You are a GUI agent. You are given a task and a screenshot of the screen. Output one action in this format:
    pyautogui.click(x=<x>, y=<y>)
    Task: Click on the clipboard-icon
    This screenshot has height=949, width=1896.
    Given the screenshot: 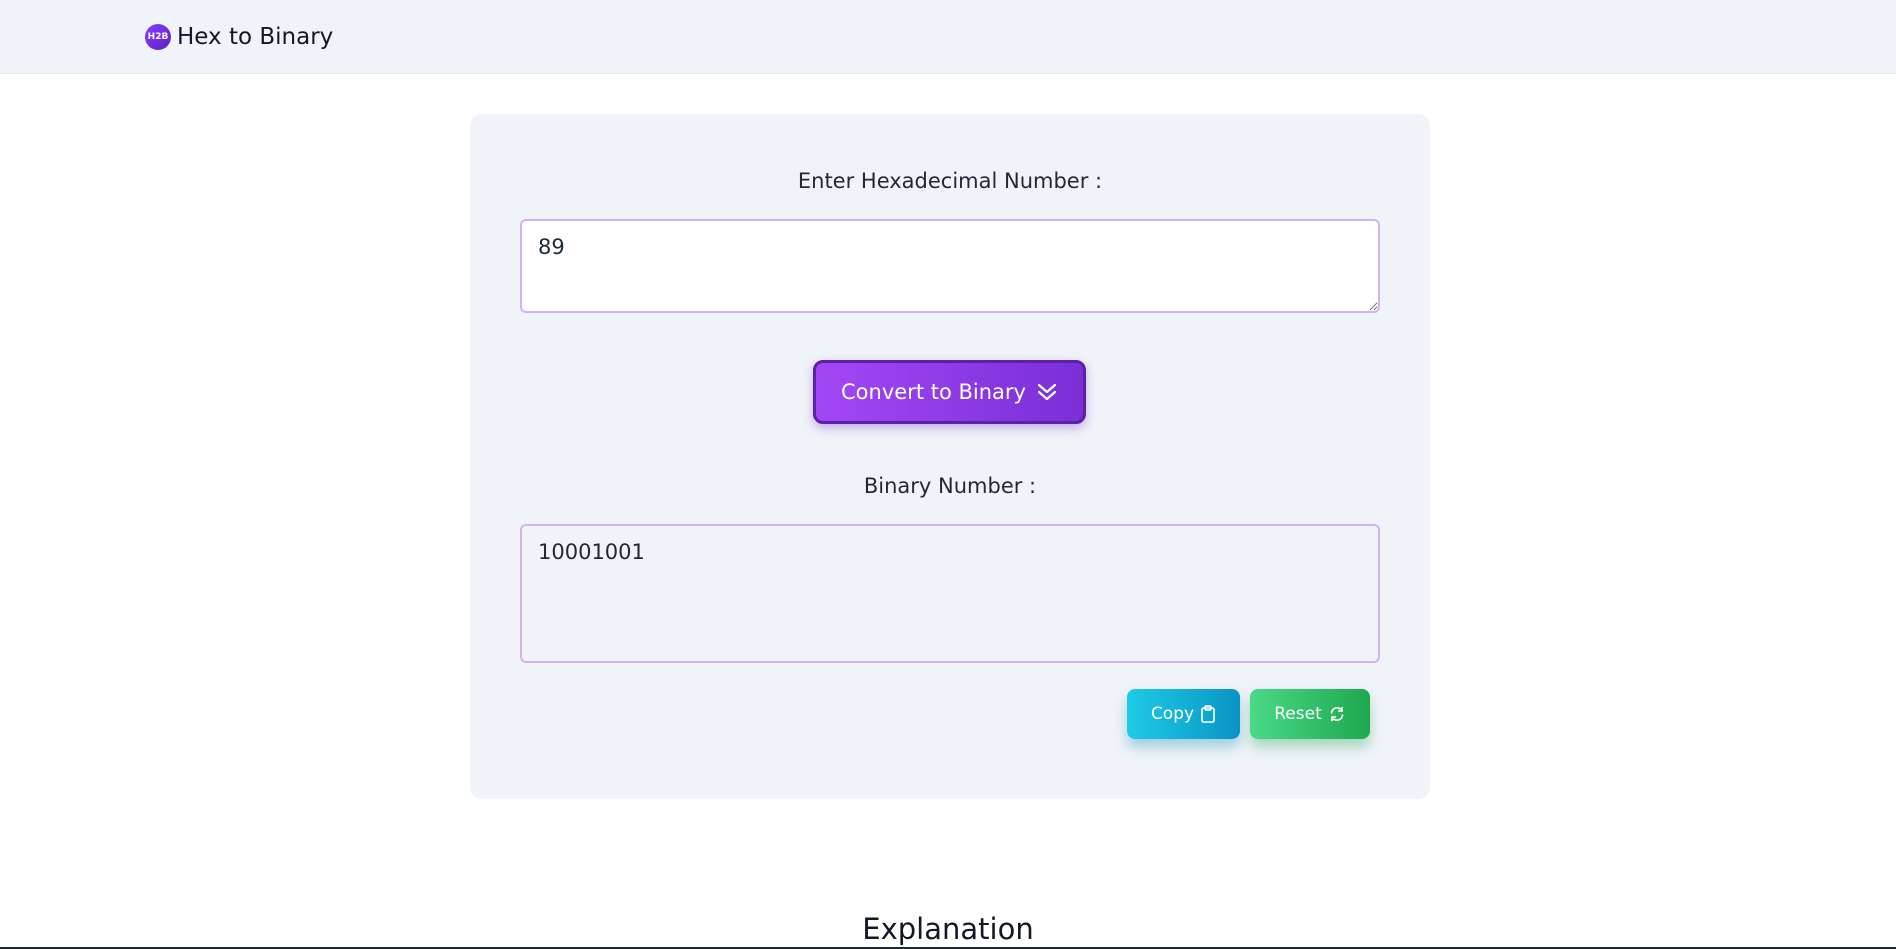 What is the action you would take?
    pyautogui.click(x=1208, y=714)
    